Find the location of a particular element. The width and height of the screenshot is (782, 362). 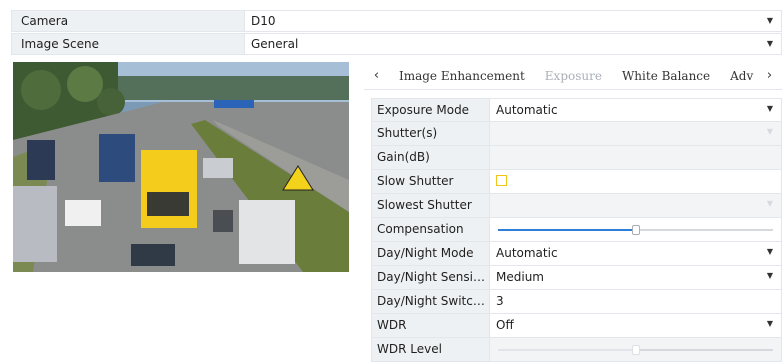

wdr-row: WDR Off ▼ is located at coordinates (576, 326).